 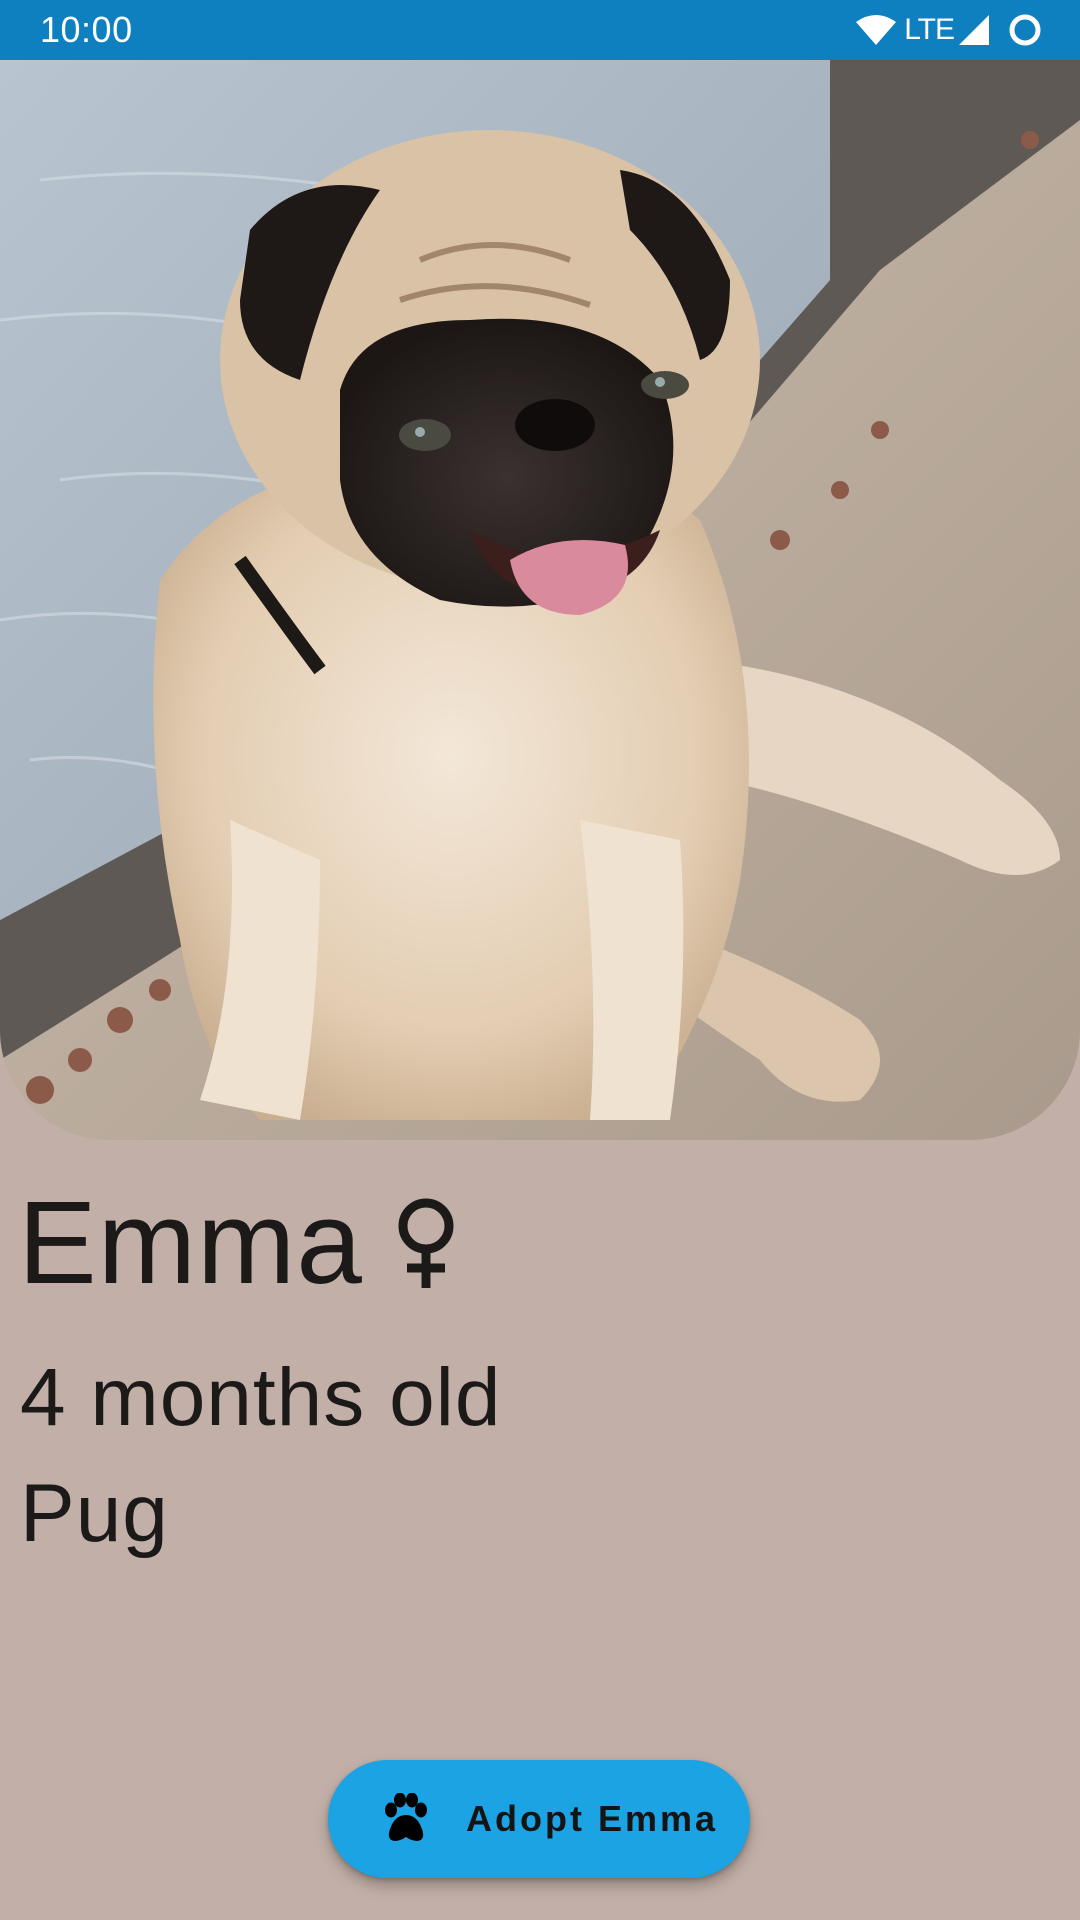 What do you see at coordinates (411, 1243) in the screenshot?
I see `female-icon` at bounding box center [411, 1243].